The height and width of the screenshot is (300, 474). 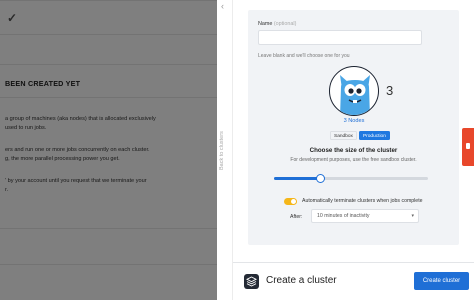 What do you see at coordinates (285, 24) in the screenshot?
I see `optional-tag: (optional)` at bounding box center [285, 24].